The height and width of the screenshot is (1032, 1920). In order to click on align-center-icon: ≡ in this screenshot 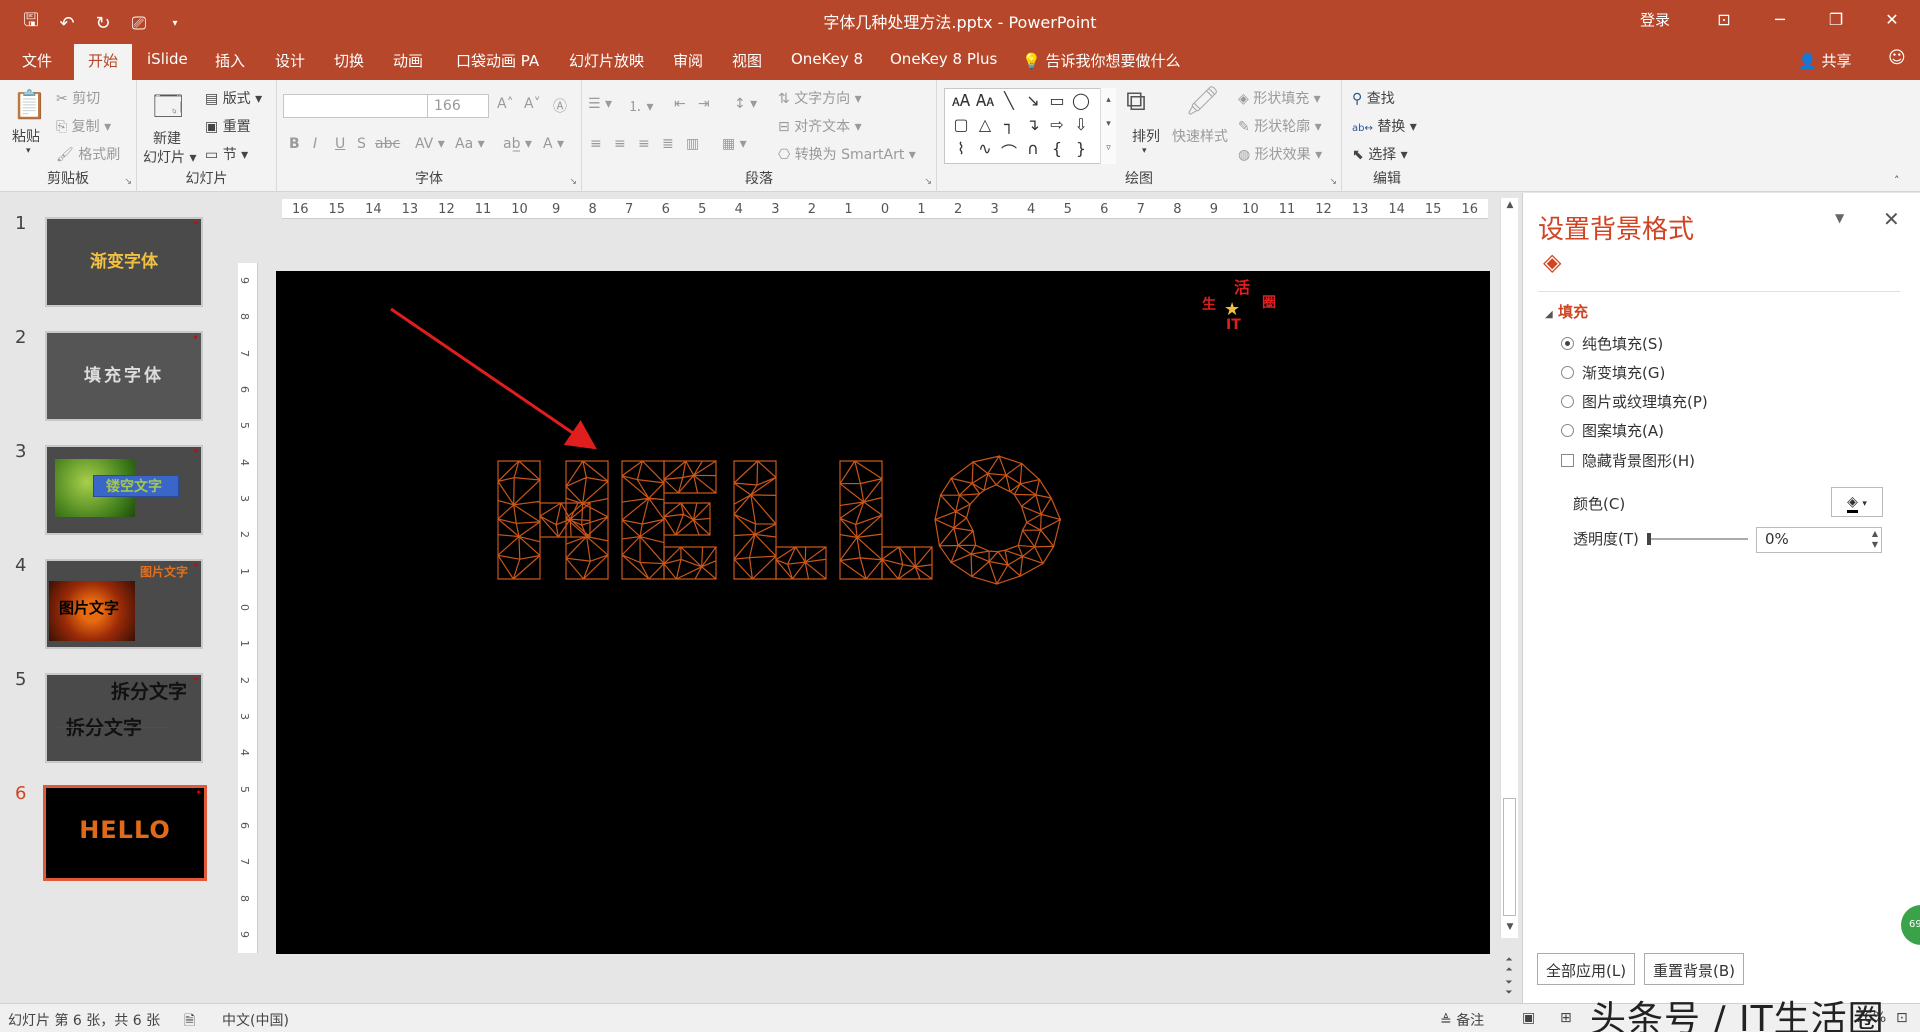, I will do `click(620, 144)`.